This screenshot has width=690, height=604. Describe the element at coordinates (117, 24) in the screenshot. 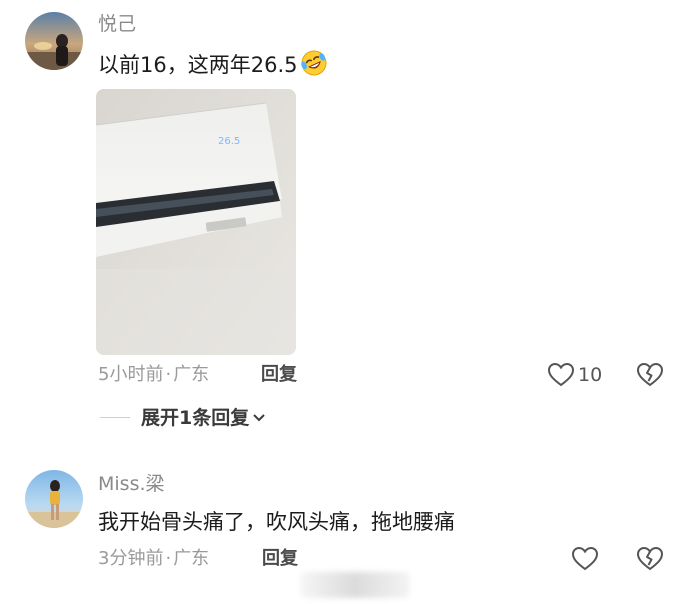

I see `comment-username: 悦己` at that location.